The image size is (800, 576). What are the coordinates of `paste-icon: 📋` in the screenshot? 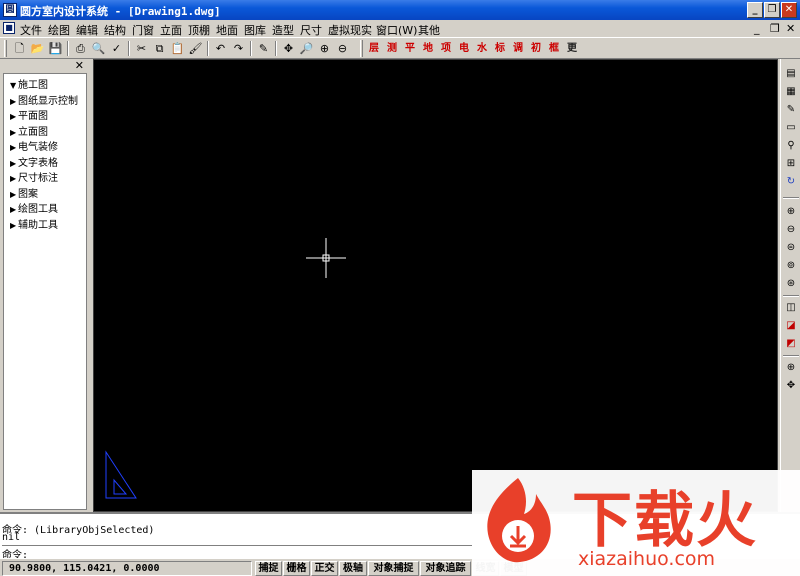 It's located at (177, 48).